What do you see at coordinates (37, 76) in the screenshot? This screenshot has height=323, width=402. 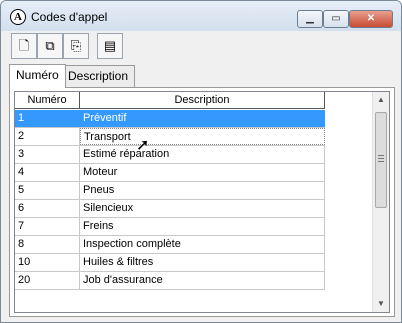 I see `tab-numero: Numéro` at bounding box center [37, 76].